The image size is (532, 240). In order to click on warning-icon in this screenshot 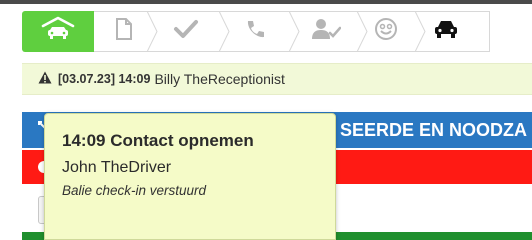, I will do `click(45, 79)`.